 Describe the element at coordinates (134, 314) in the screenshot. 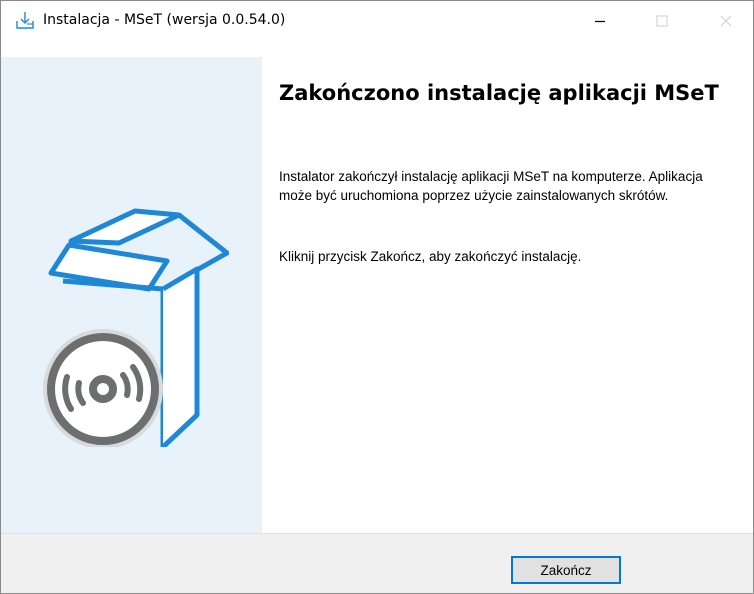

I see `software-box-with-disc-icon` at that location.